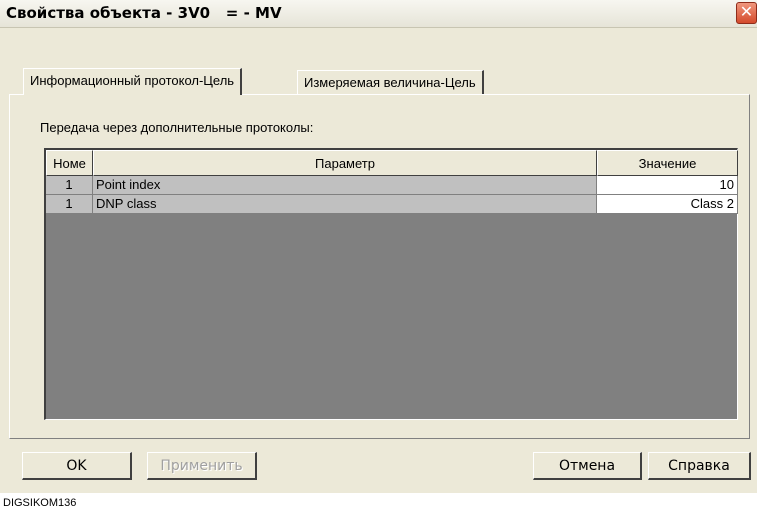  What do you see at coordinates (699, 466) in the screenshot?
I see `help-button: Справка` at bounding box center [699, 466].